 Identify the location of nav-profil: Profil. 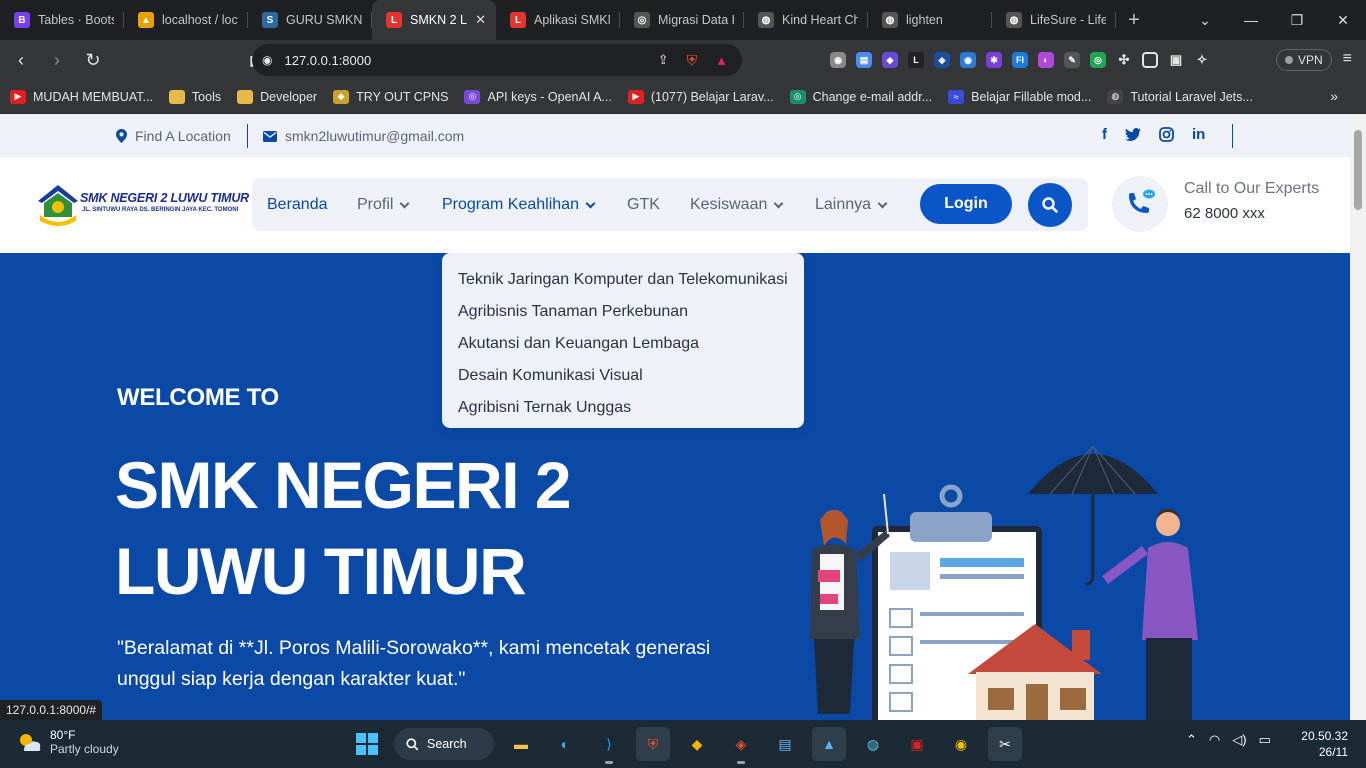
(383, 205).